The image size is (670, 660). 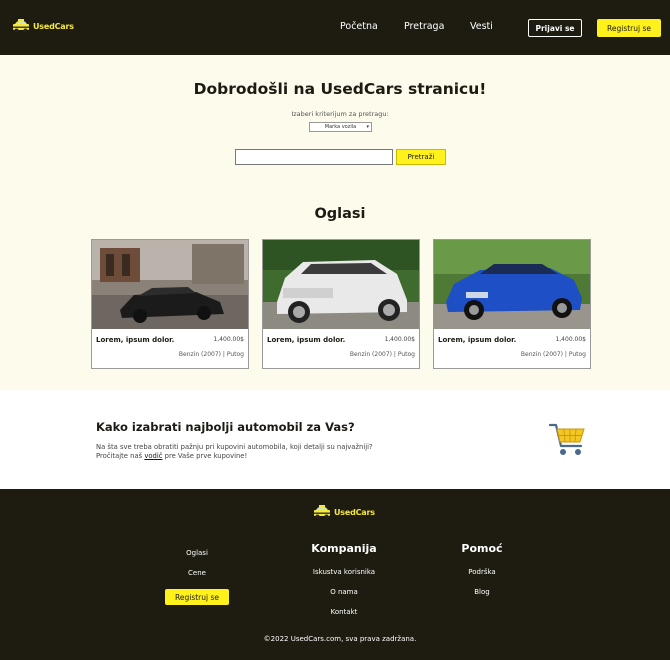 I want to click on nav-news: Vesti, so click(x=481, y=26).